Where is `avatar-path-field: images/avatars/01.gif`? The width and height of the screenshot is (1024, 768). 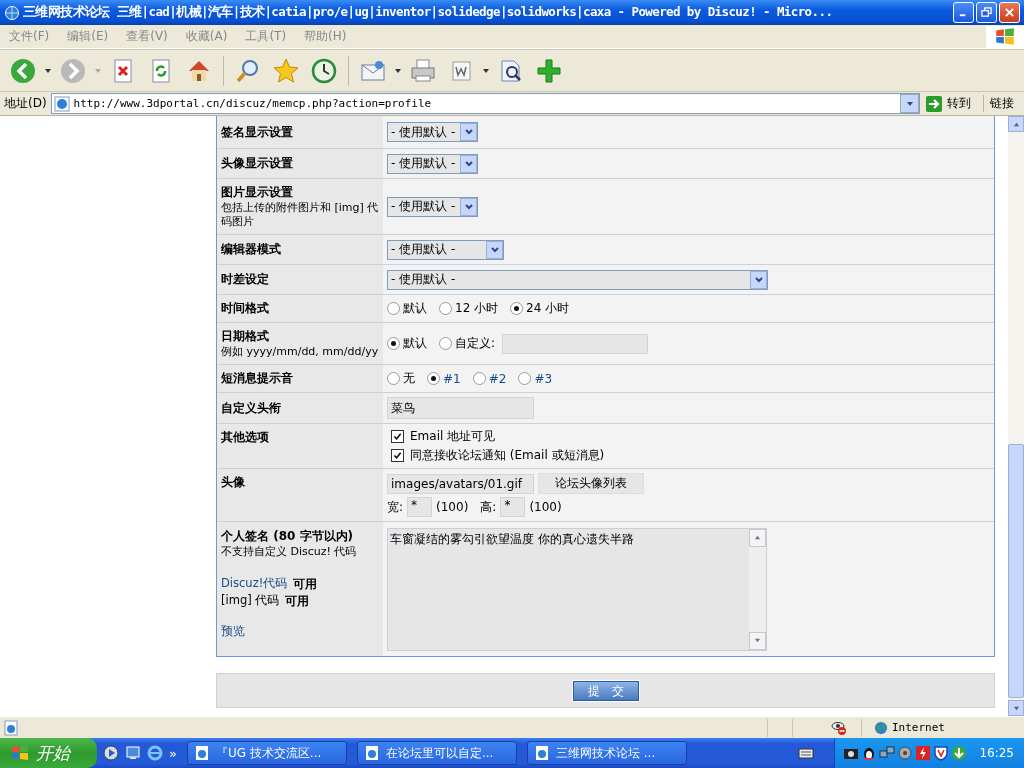 avatar-path-field: images/avatars/01.gif is located at coordinates (460, 483).